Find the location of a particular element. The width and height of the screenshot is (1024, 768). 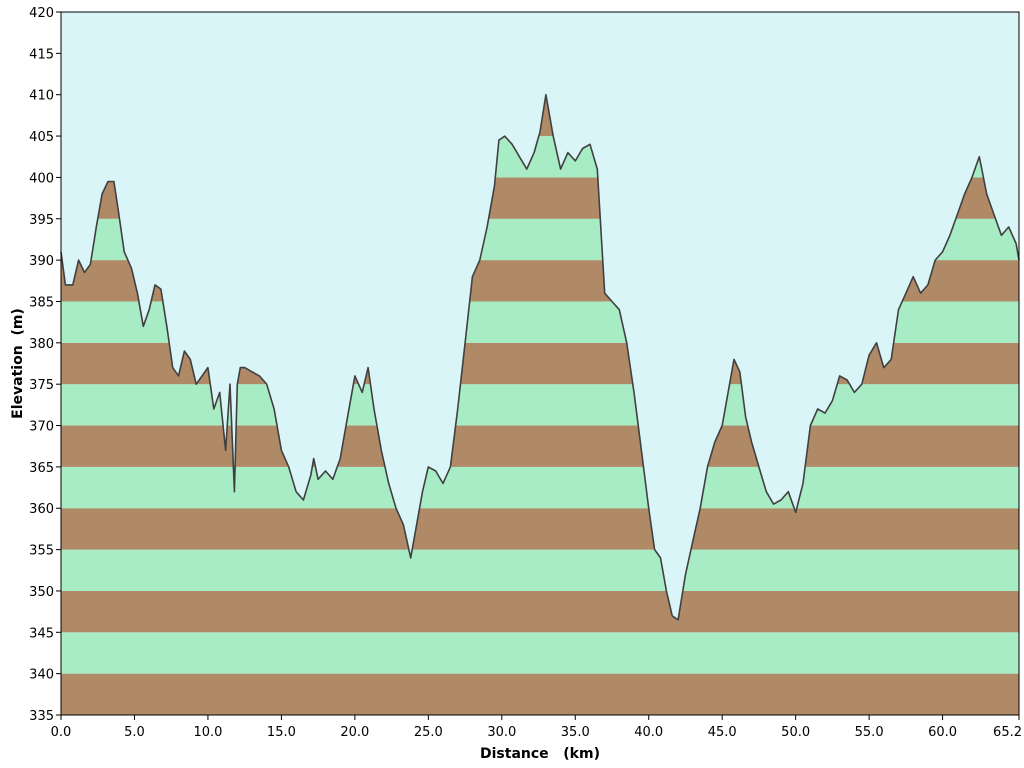

y-tick-label: 350 is located at coordinates (41, 592).